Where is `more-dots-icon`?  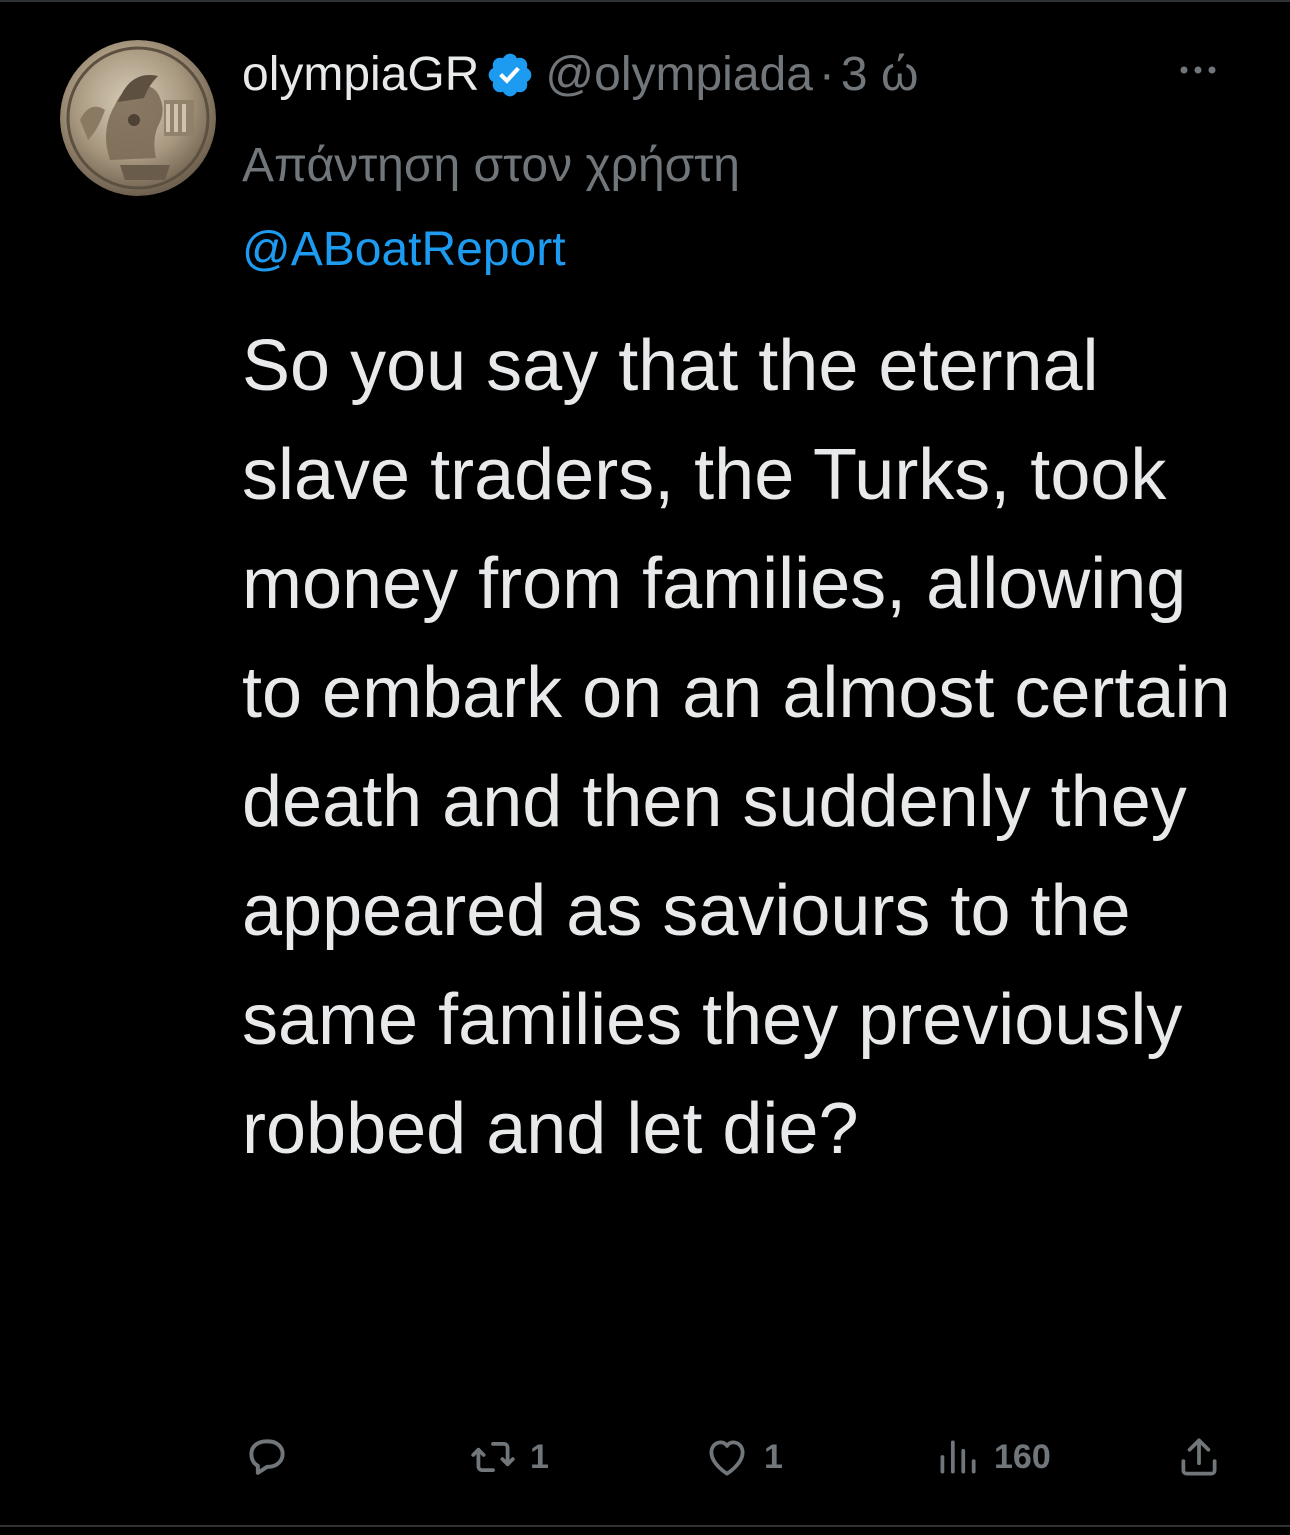
more-dots-icon is located at coordinates (1198, 70).